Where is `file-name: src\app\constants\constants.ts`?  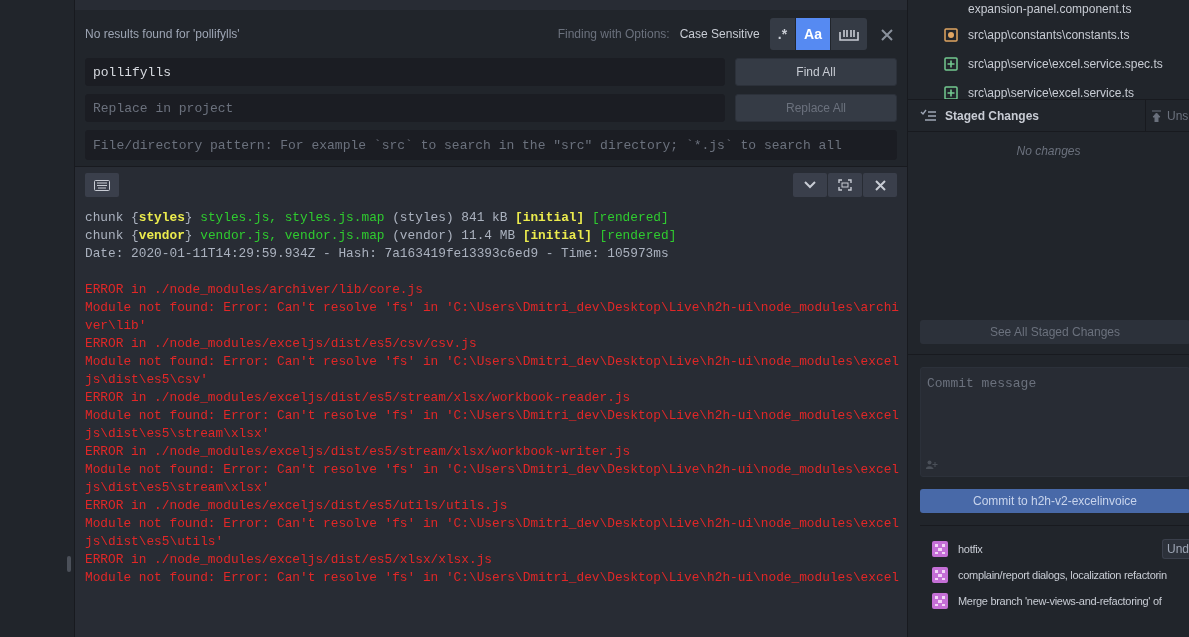
file-name: src\app\constants\constants.ts is located at coordinates (1049, 34).